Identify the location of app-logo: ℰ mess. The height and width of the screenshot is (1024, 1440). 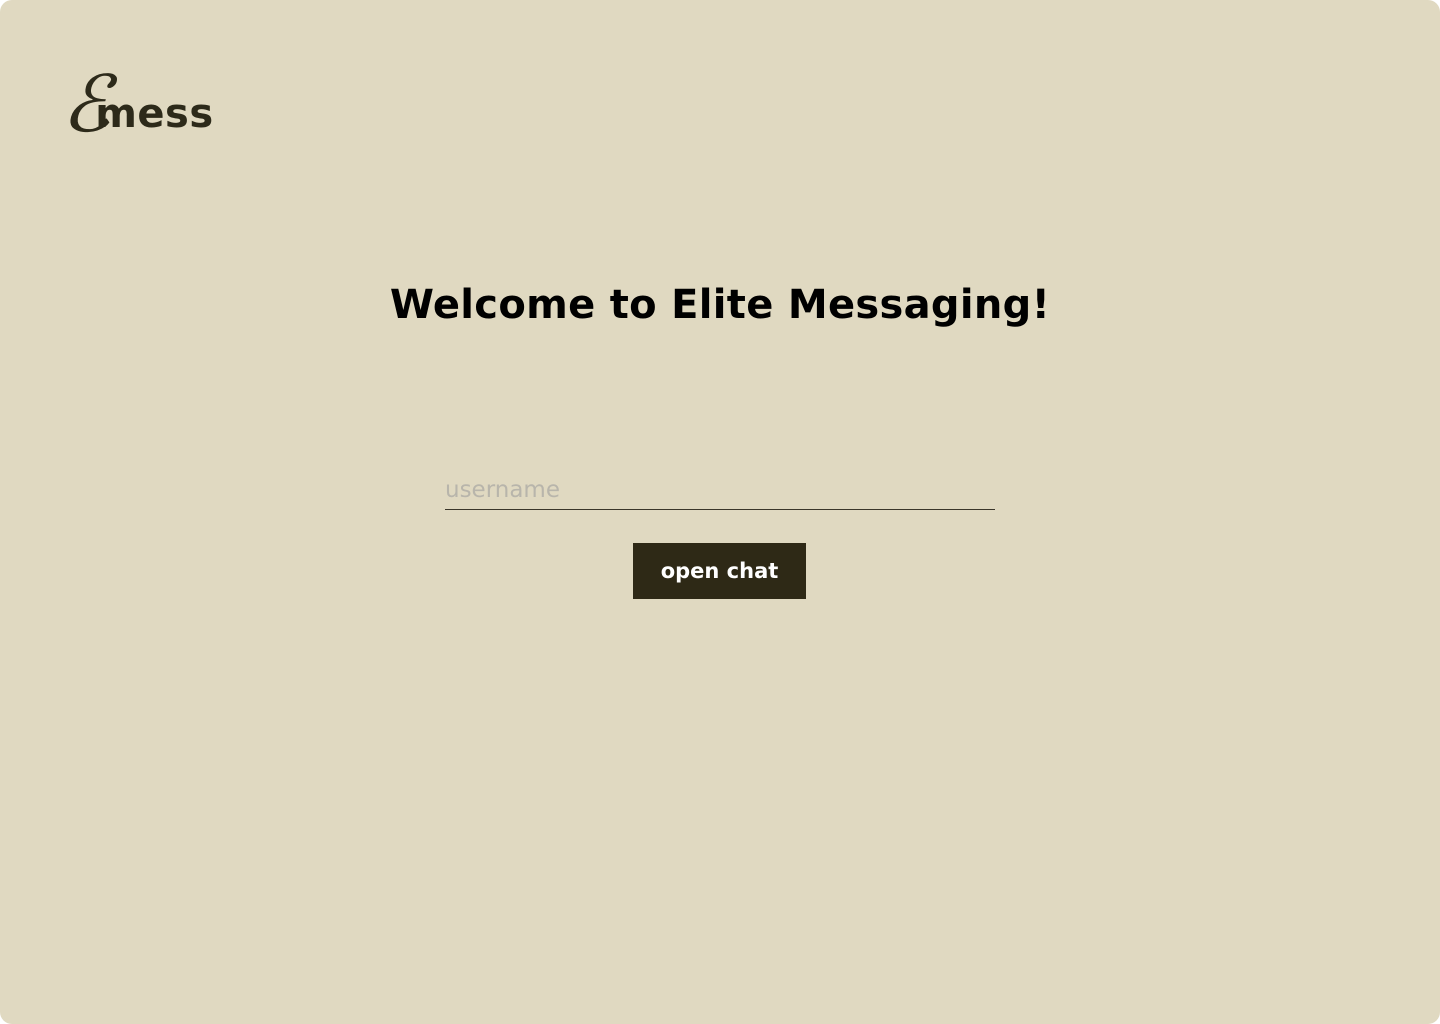
(137, 101).